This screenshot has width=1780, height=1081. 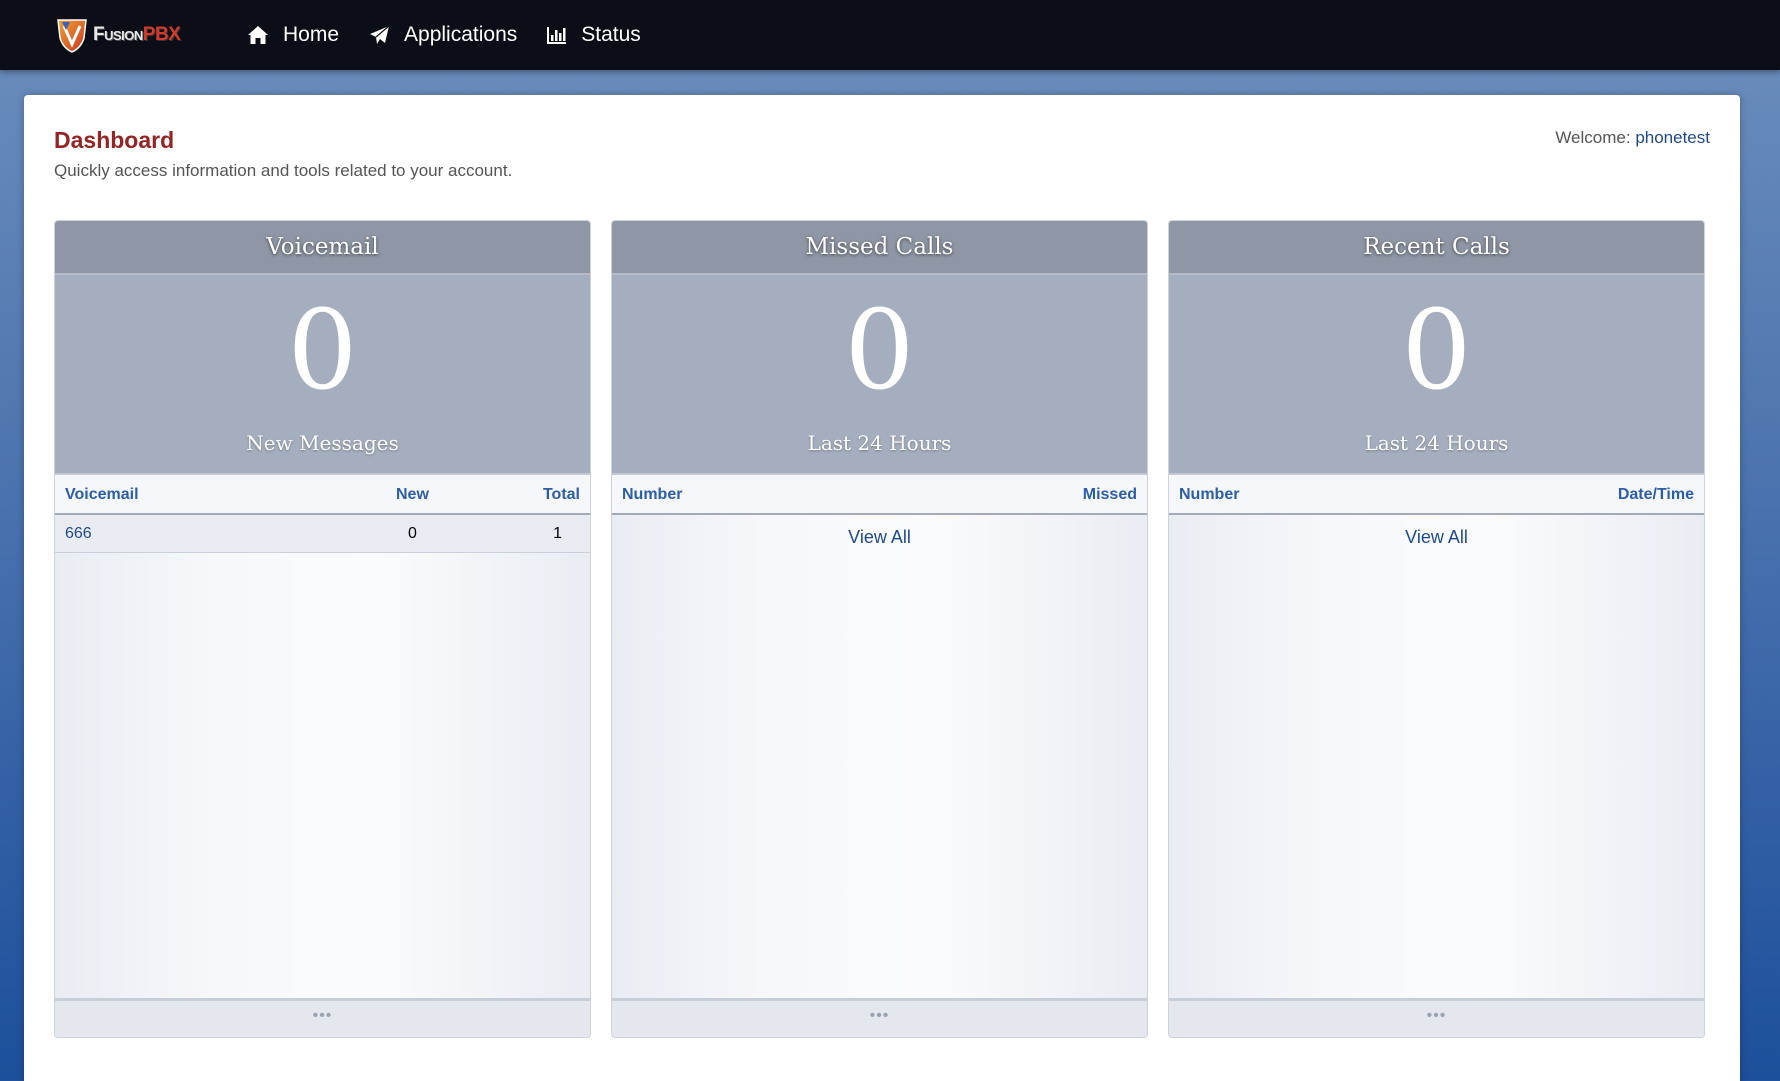 What do you see at coordinates (1656, 495) in the screenshot?
I see `column-header-datetime: Date/Time` at bounding box center [1656, 495].